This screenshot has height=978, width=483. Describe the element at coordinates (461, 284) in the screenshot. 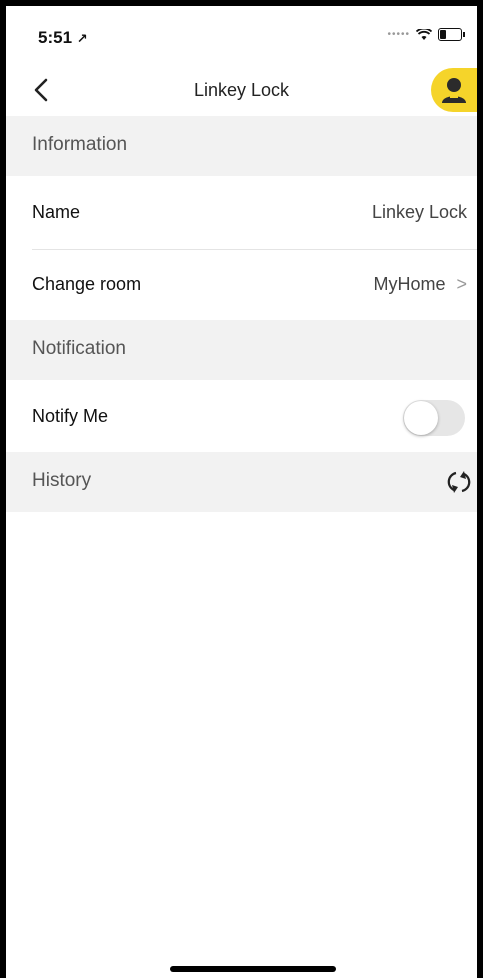

I see `chevron-right-icon: >` at that location.